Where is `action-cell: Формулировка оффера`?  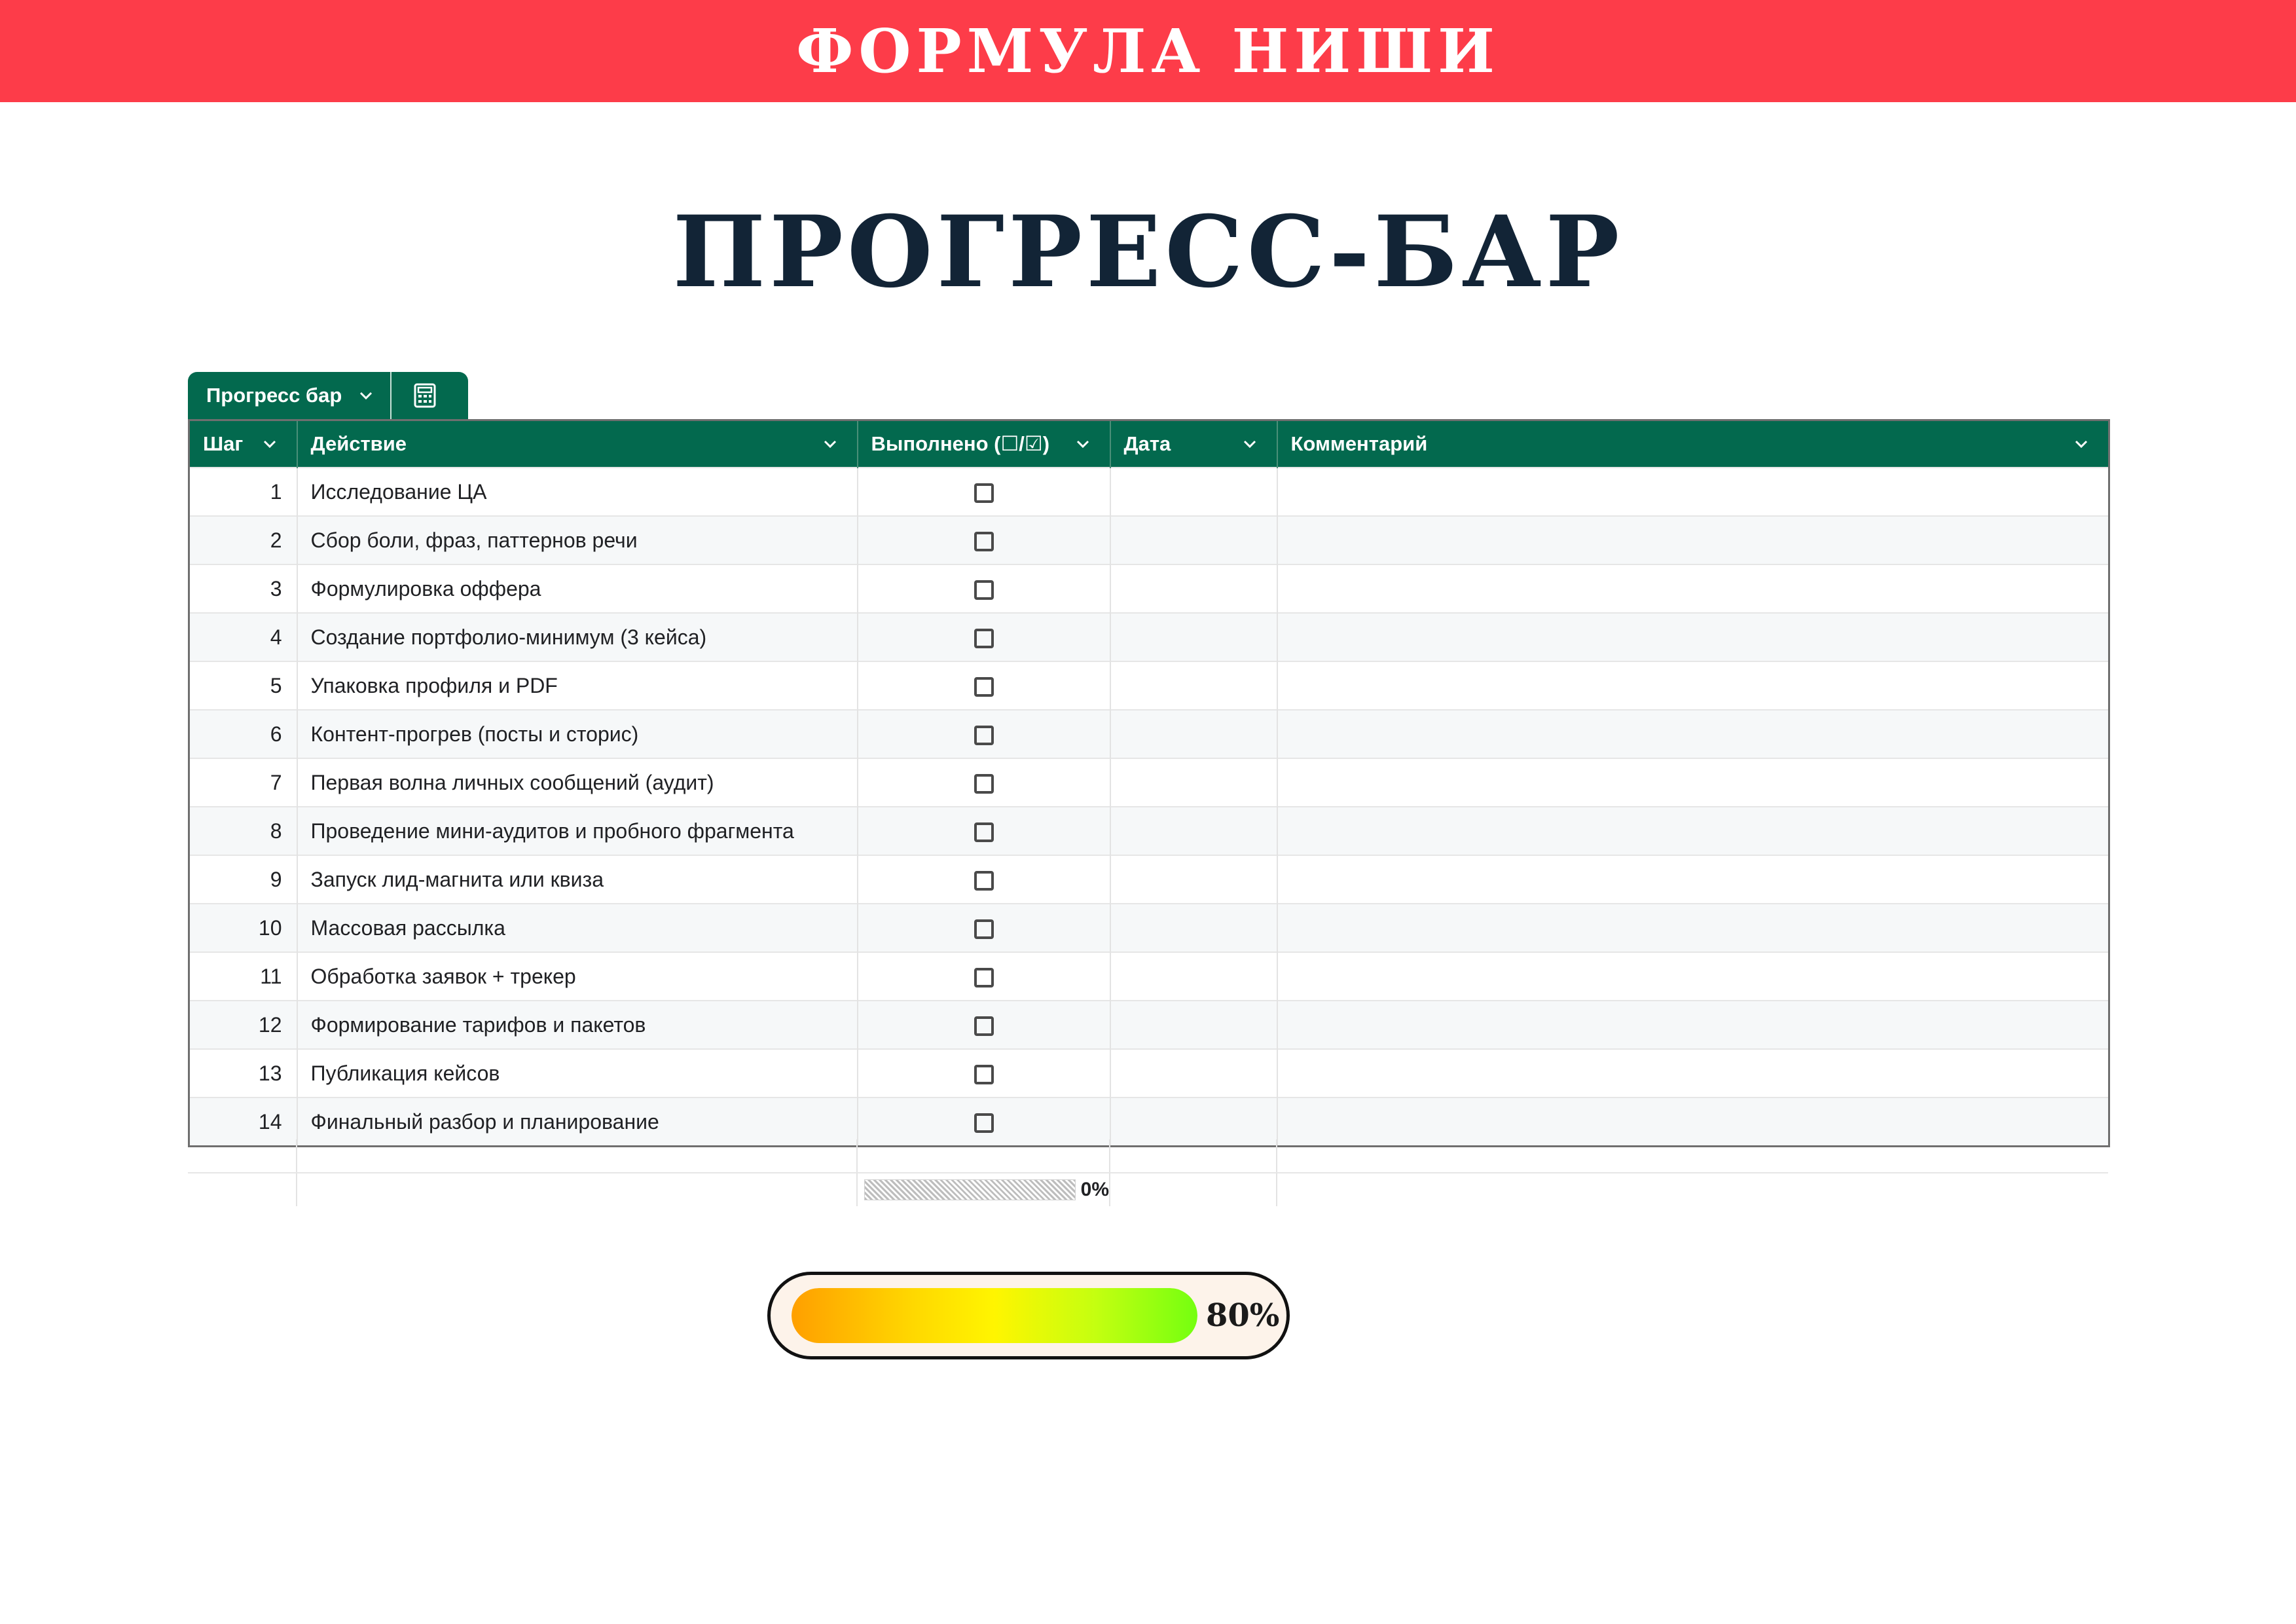 action-cell: Формулировка оффера is located at coordinates (577, 588).